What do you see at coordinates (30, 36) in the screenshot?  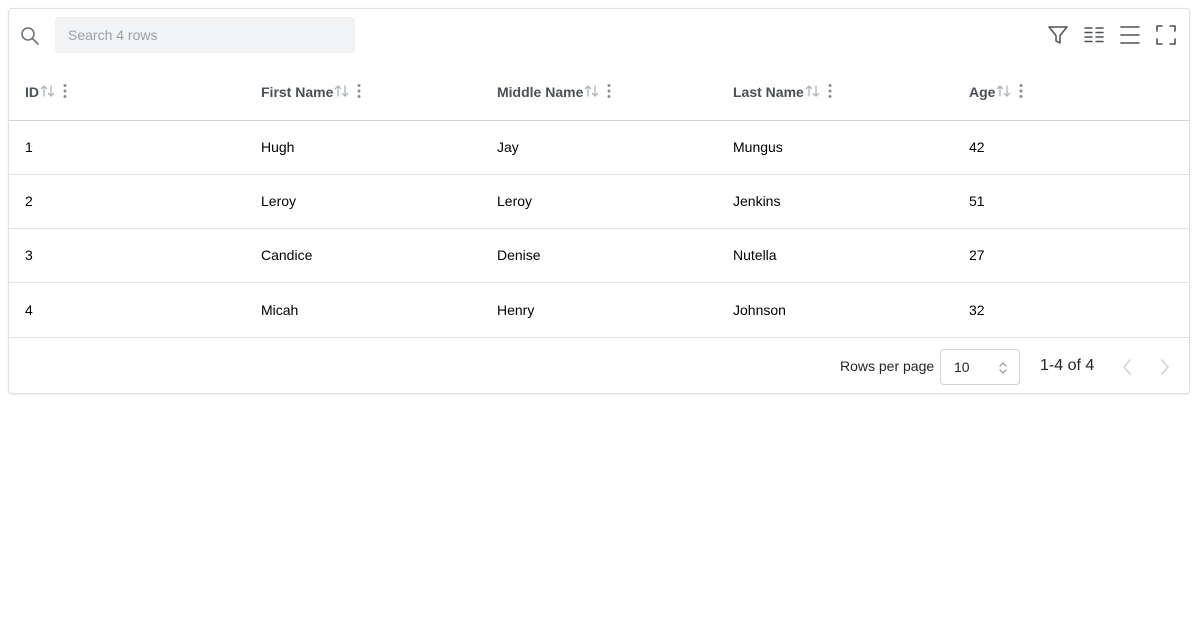 I see `search-icon` at bounding box center [30, 36].